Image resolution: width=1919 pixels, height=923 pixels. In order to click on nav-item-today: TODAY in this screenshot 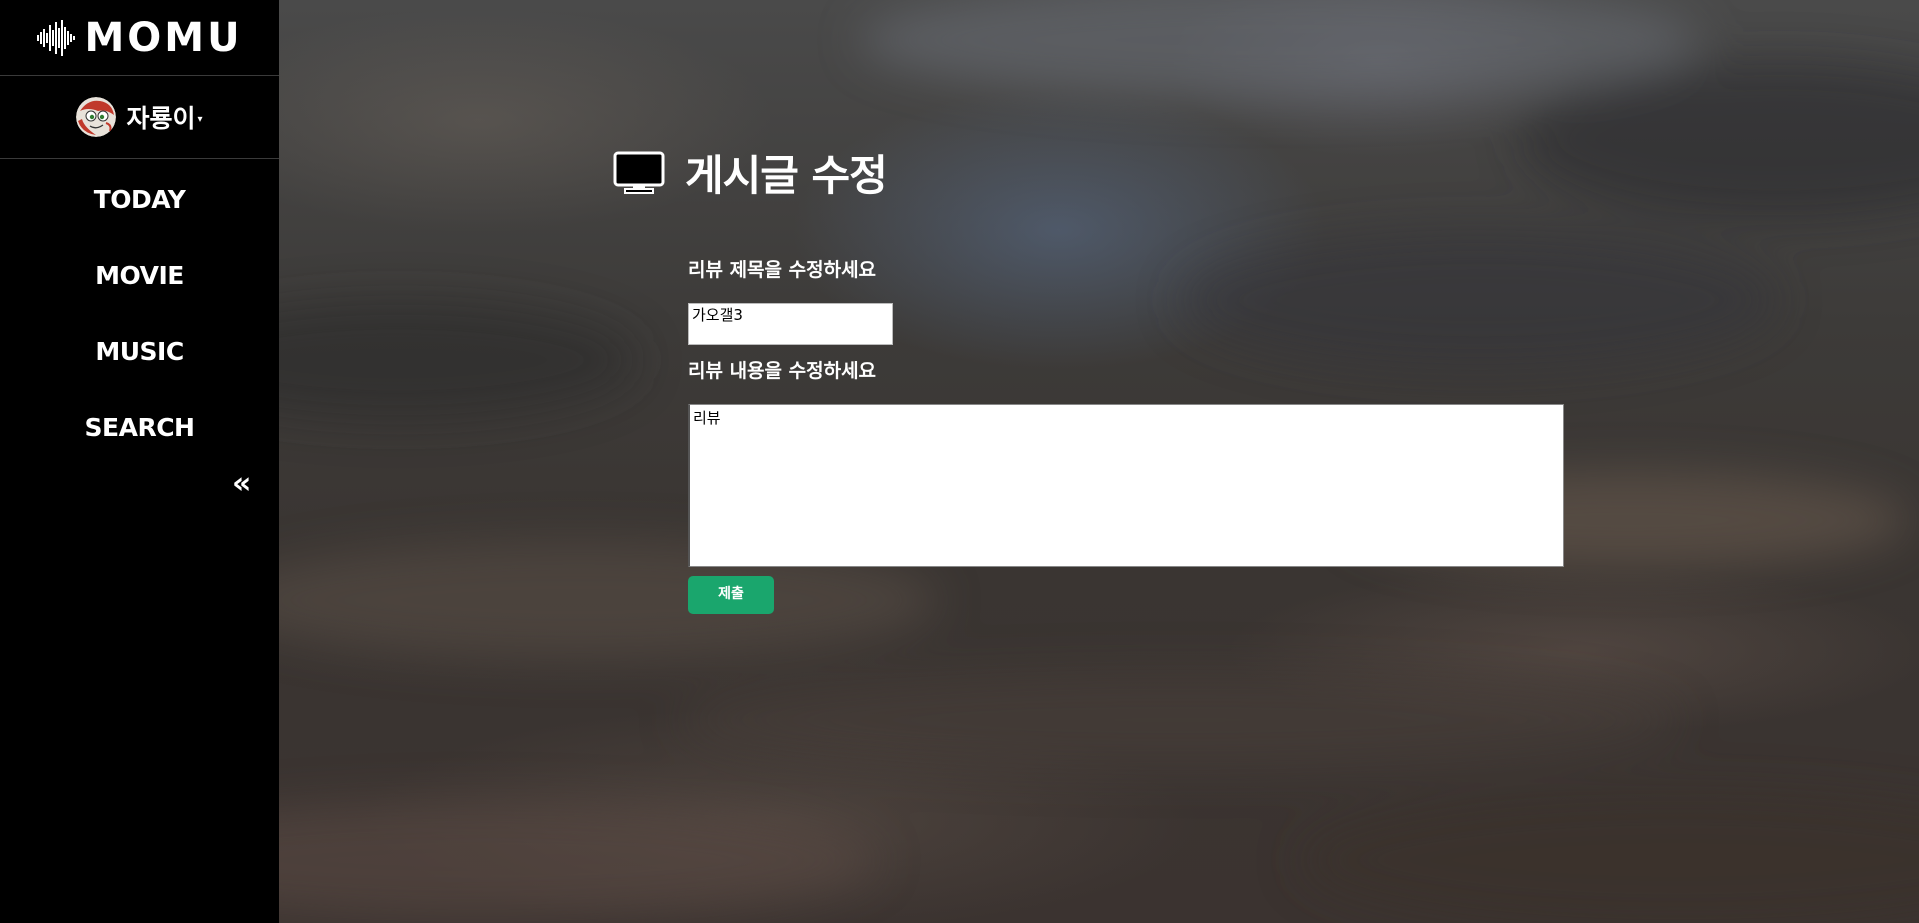, I will do `click(139, 200)`.